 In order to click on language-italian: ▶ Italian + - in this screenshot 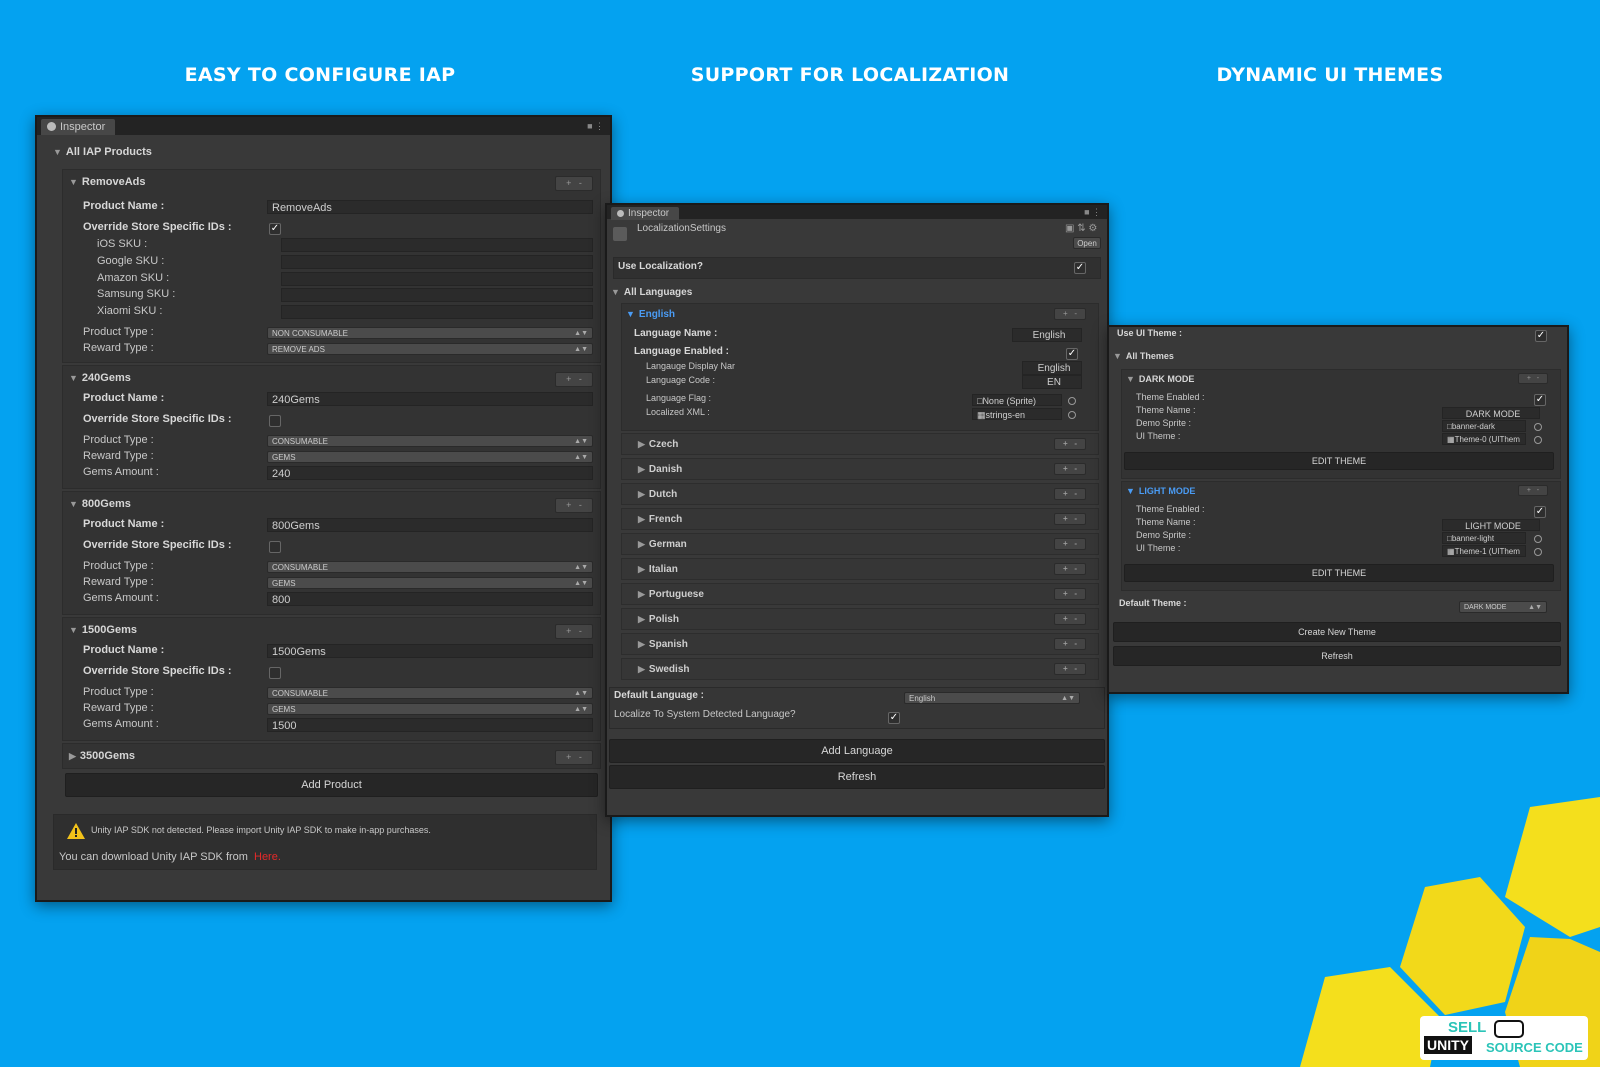, I will do `click(860, 569)`.